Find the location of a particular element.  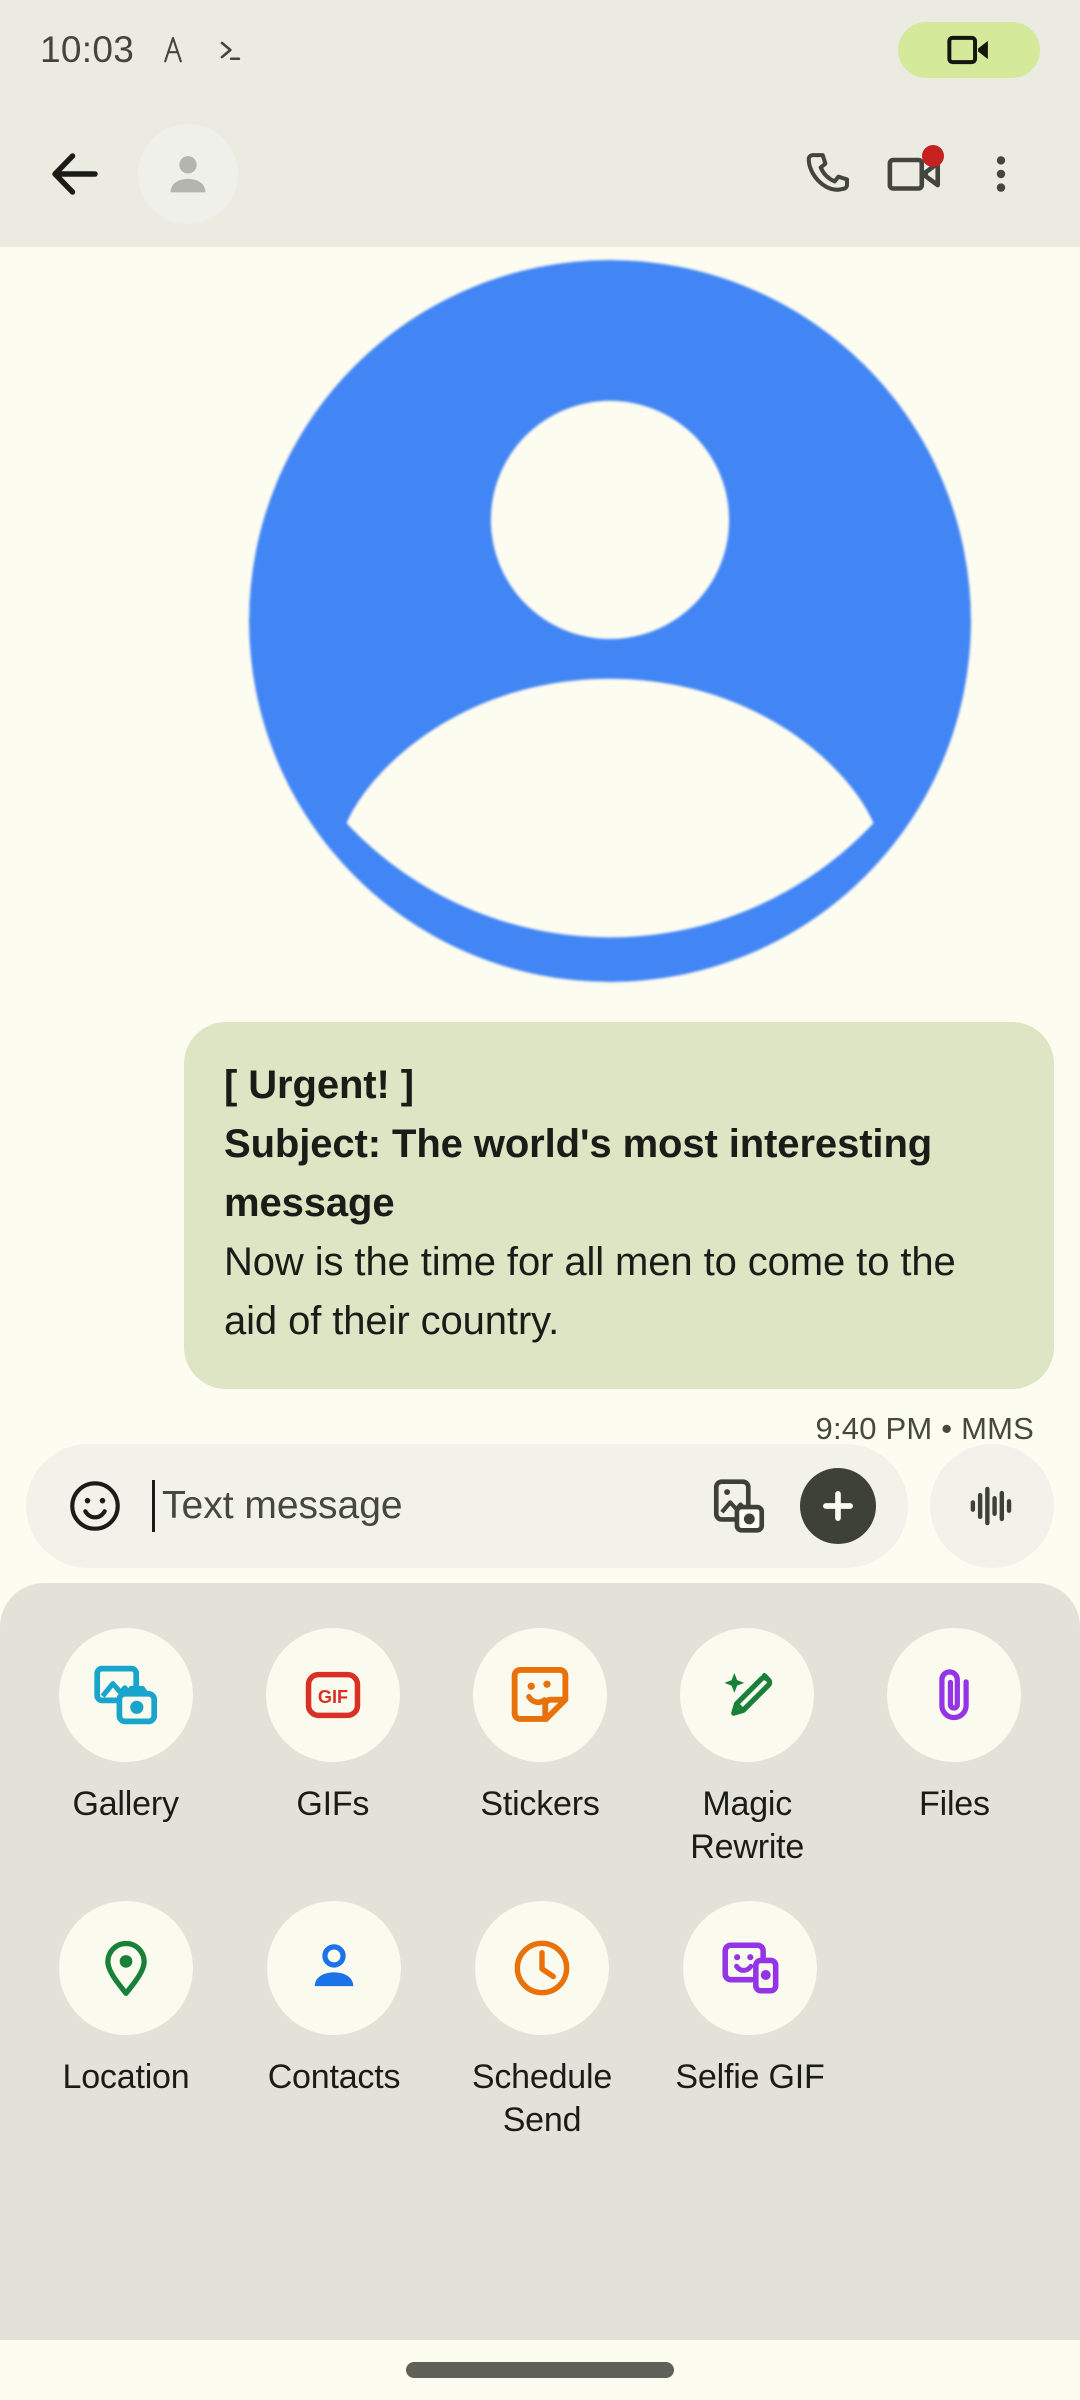

terminal-icon is located at coordinates (230, 51).